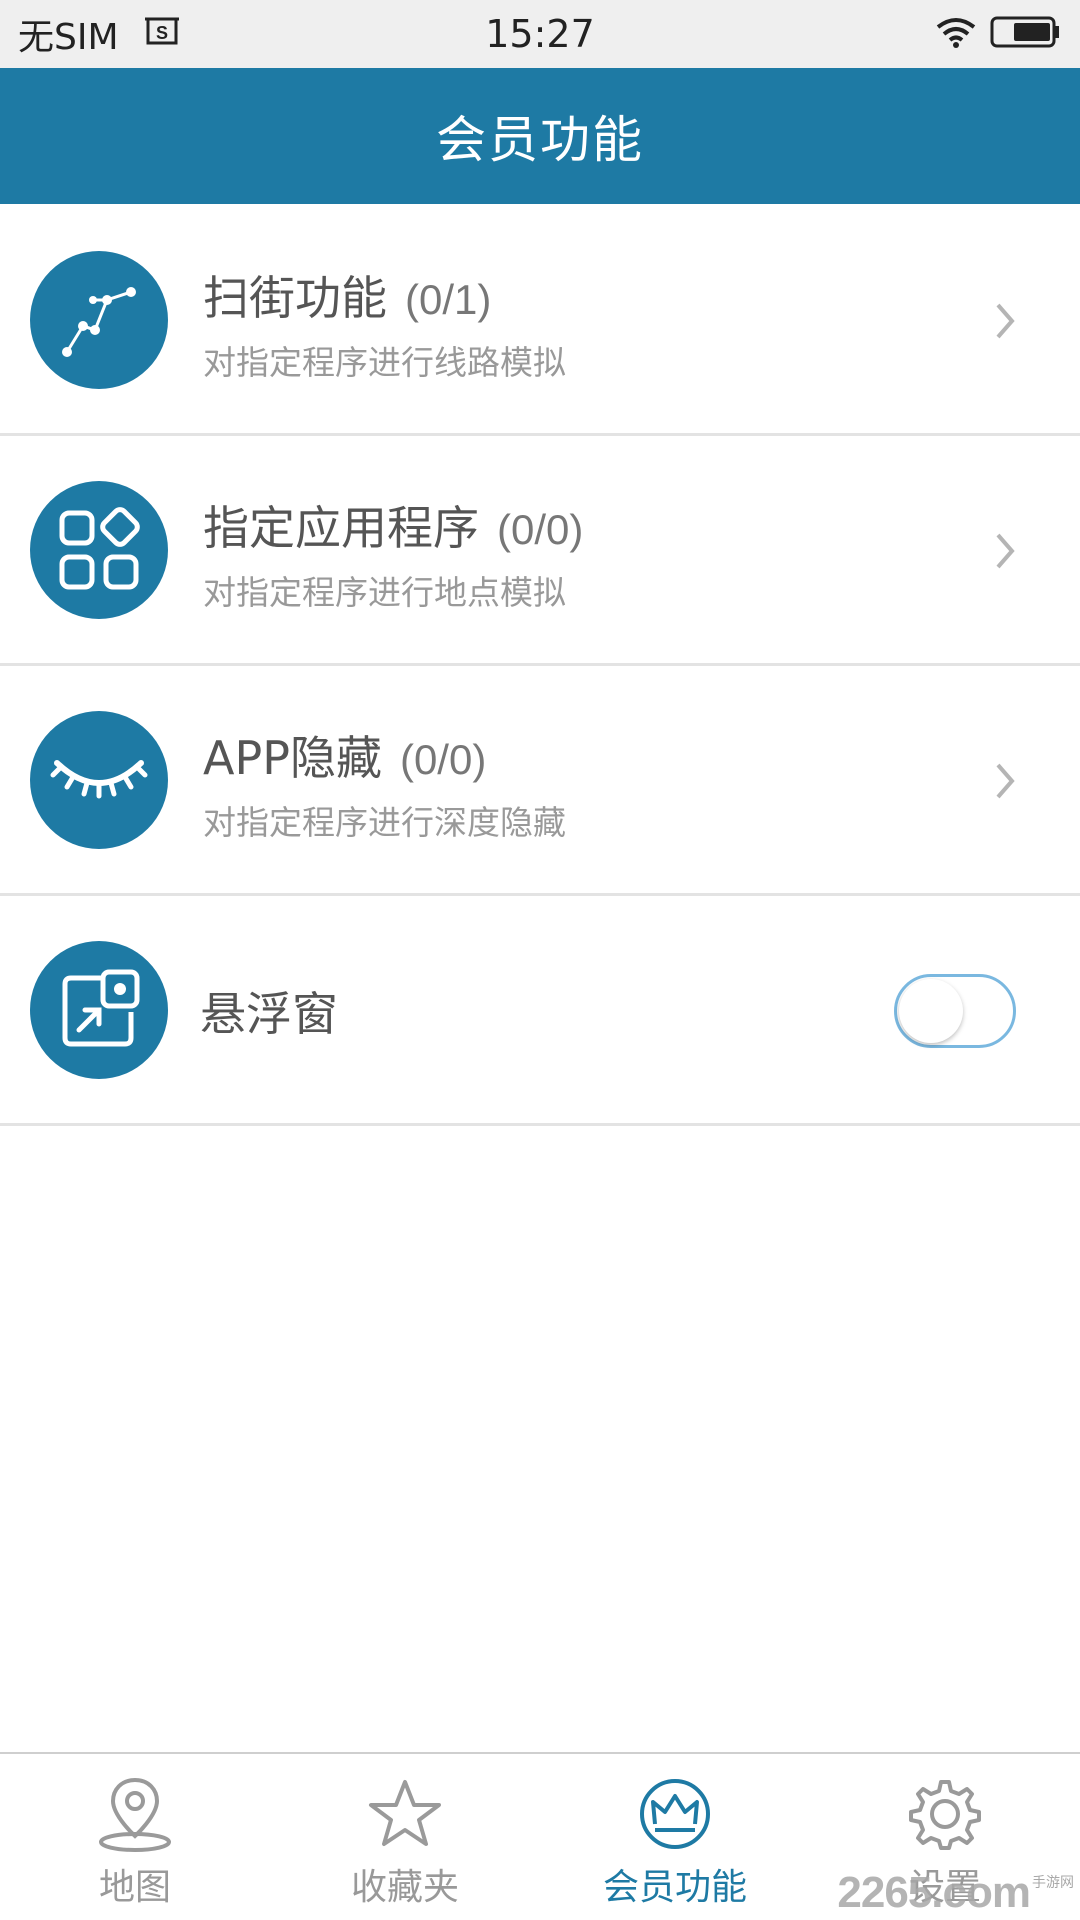 The width and height of the screenshot is (1080, 1920). What do you see at coordinates (384, 822) in the screenshot?
I see `row-subtitle: 对指定程序进行深度隐藏` at bounding box center [384, 822].